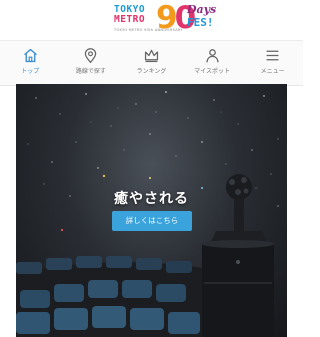  I want to click on logo-text-metro: METRO, so click(130, 19).